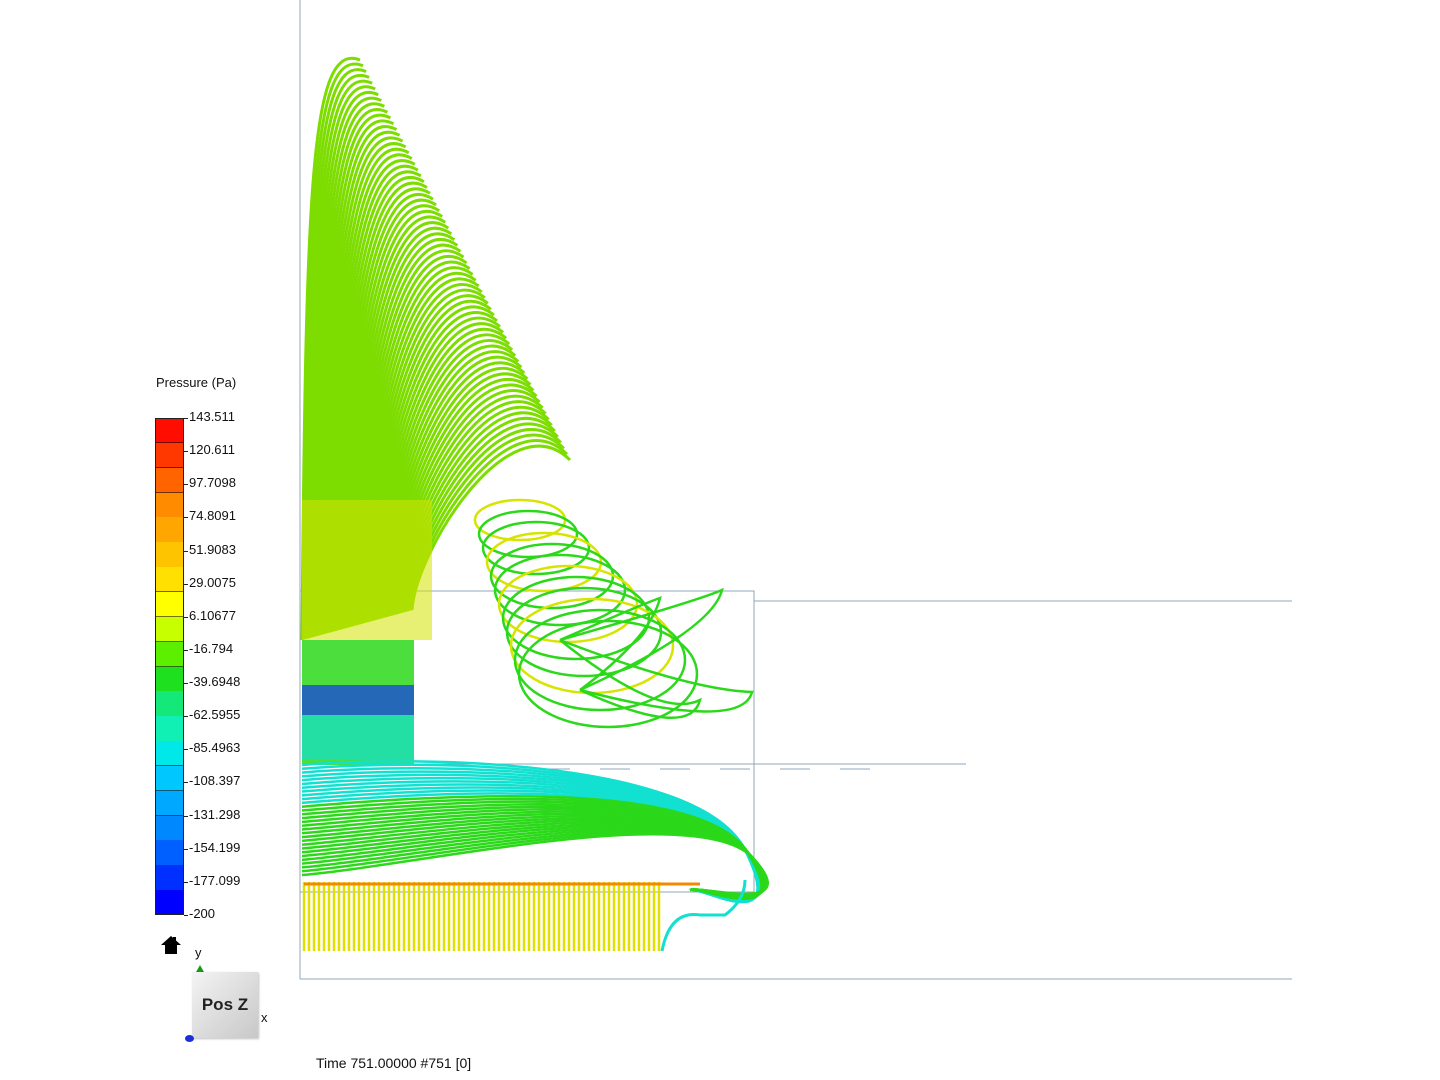 The width and height of the screenshot is (1440, 1080). Describe the element at coordinates (171, 945) in the screenshot. I see `home-icon` at that location.